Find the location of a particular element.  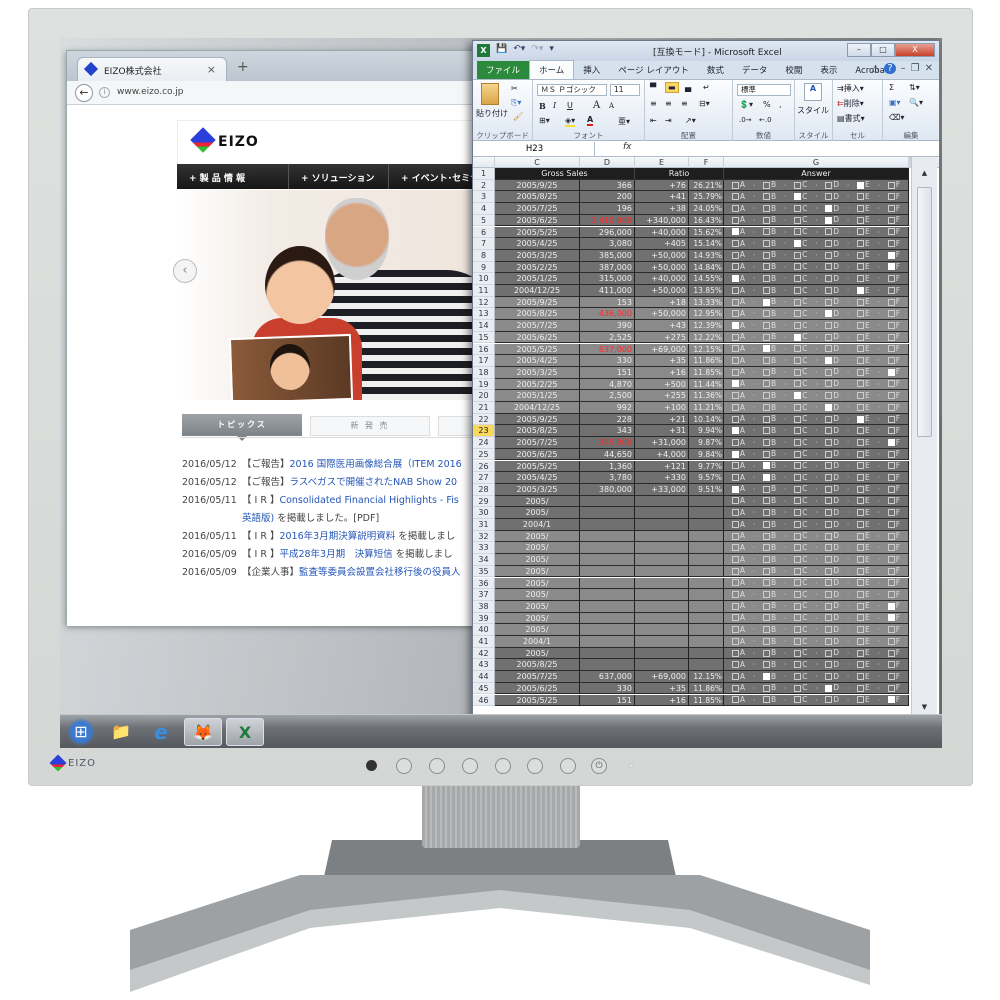

row-number: 36 is located at coordinates (484, 583).